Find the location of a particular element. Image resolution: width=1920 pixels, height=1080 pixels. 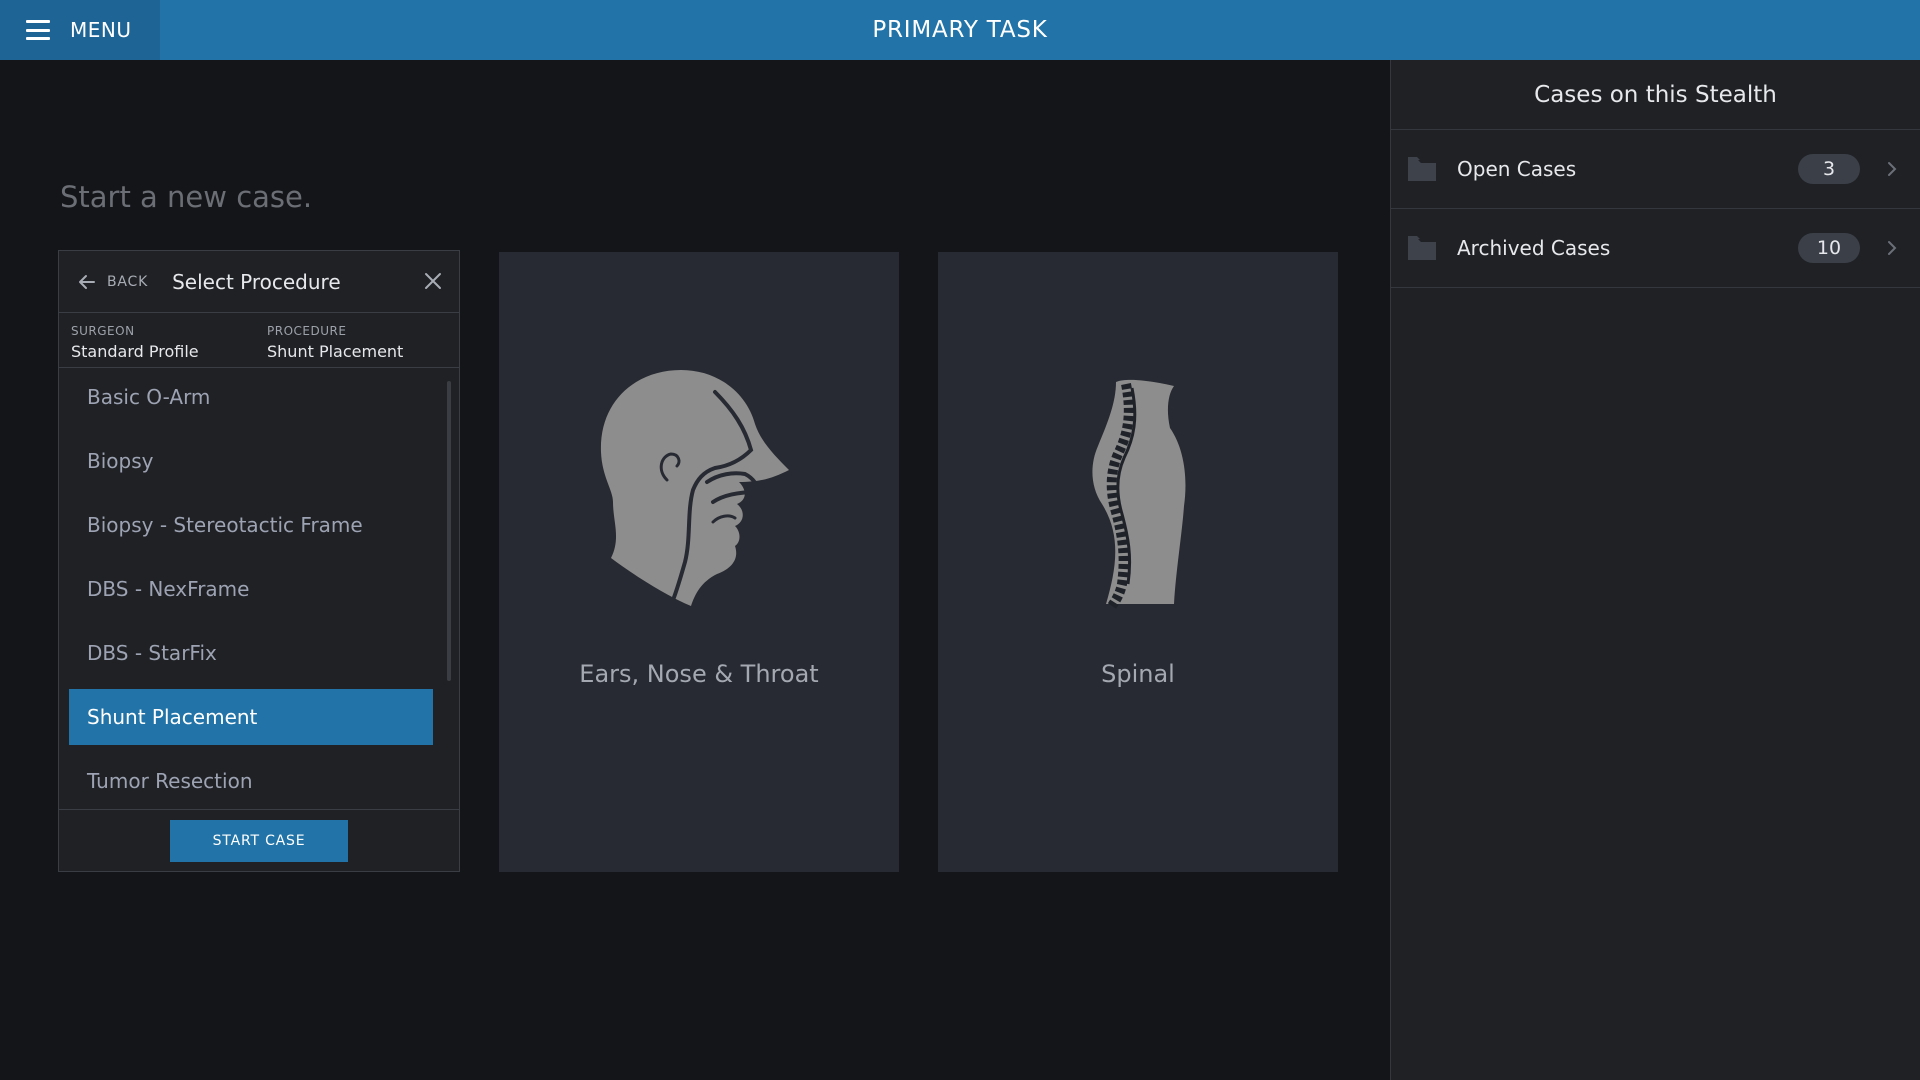

page-title: PRIMARY TASK is located at coordinates (960, 30).